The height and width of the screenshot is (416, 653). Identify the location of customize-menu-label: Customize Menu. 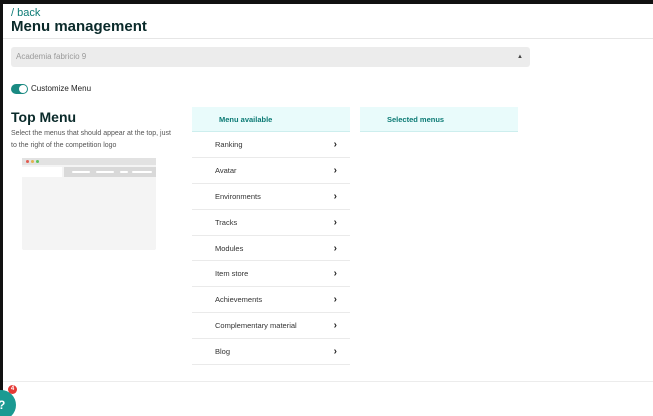
(61, 88).